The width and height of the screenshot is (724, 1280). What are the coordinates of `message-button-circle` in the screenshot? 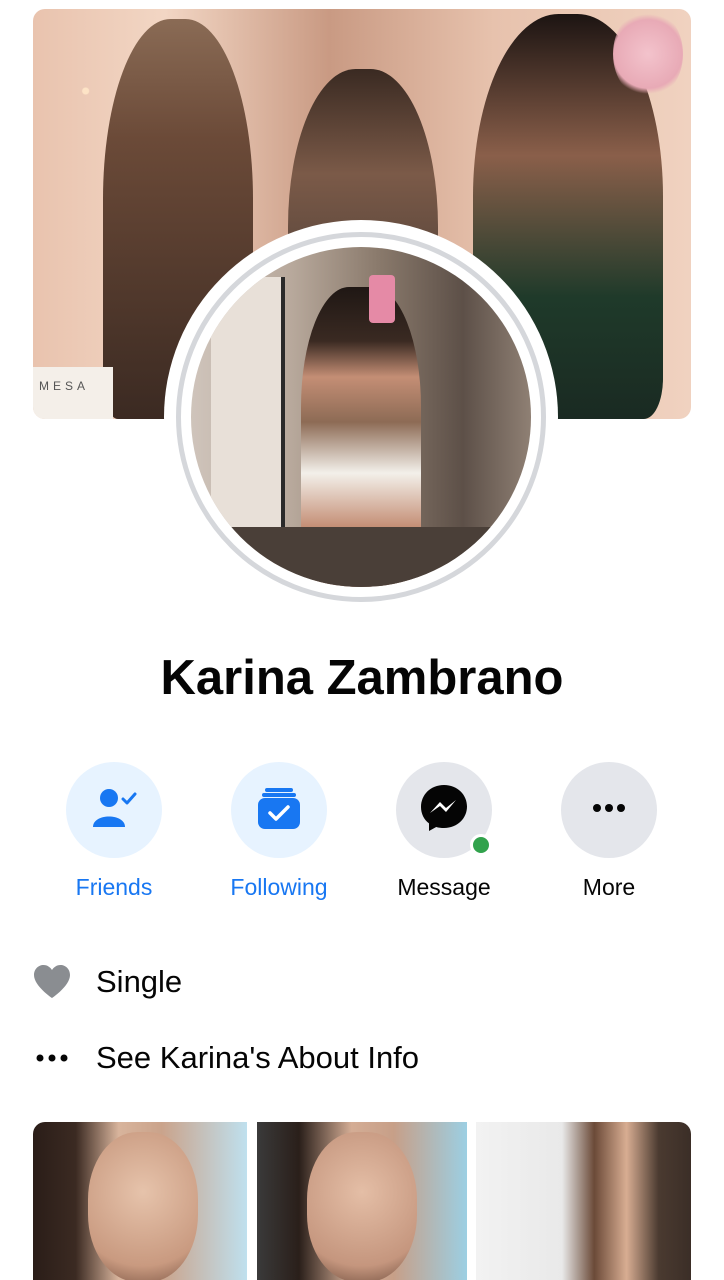 It's located at (444, 810).